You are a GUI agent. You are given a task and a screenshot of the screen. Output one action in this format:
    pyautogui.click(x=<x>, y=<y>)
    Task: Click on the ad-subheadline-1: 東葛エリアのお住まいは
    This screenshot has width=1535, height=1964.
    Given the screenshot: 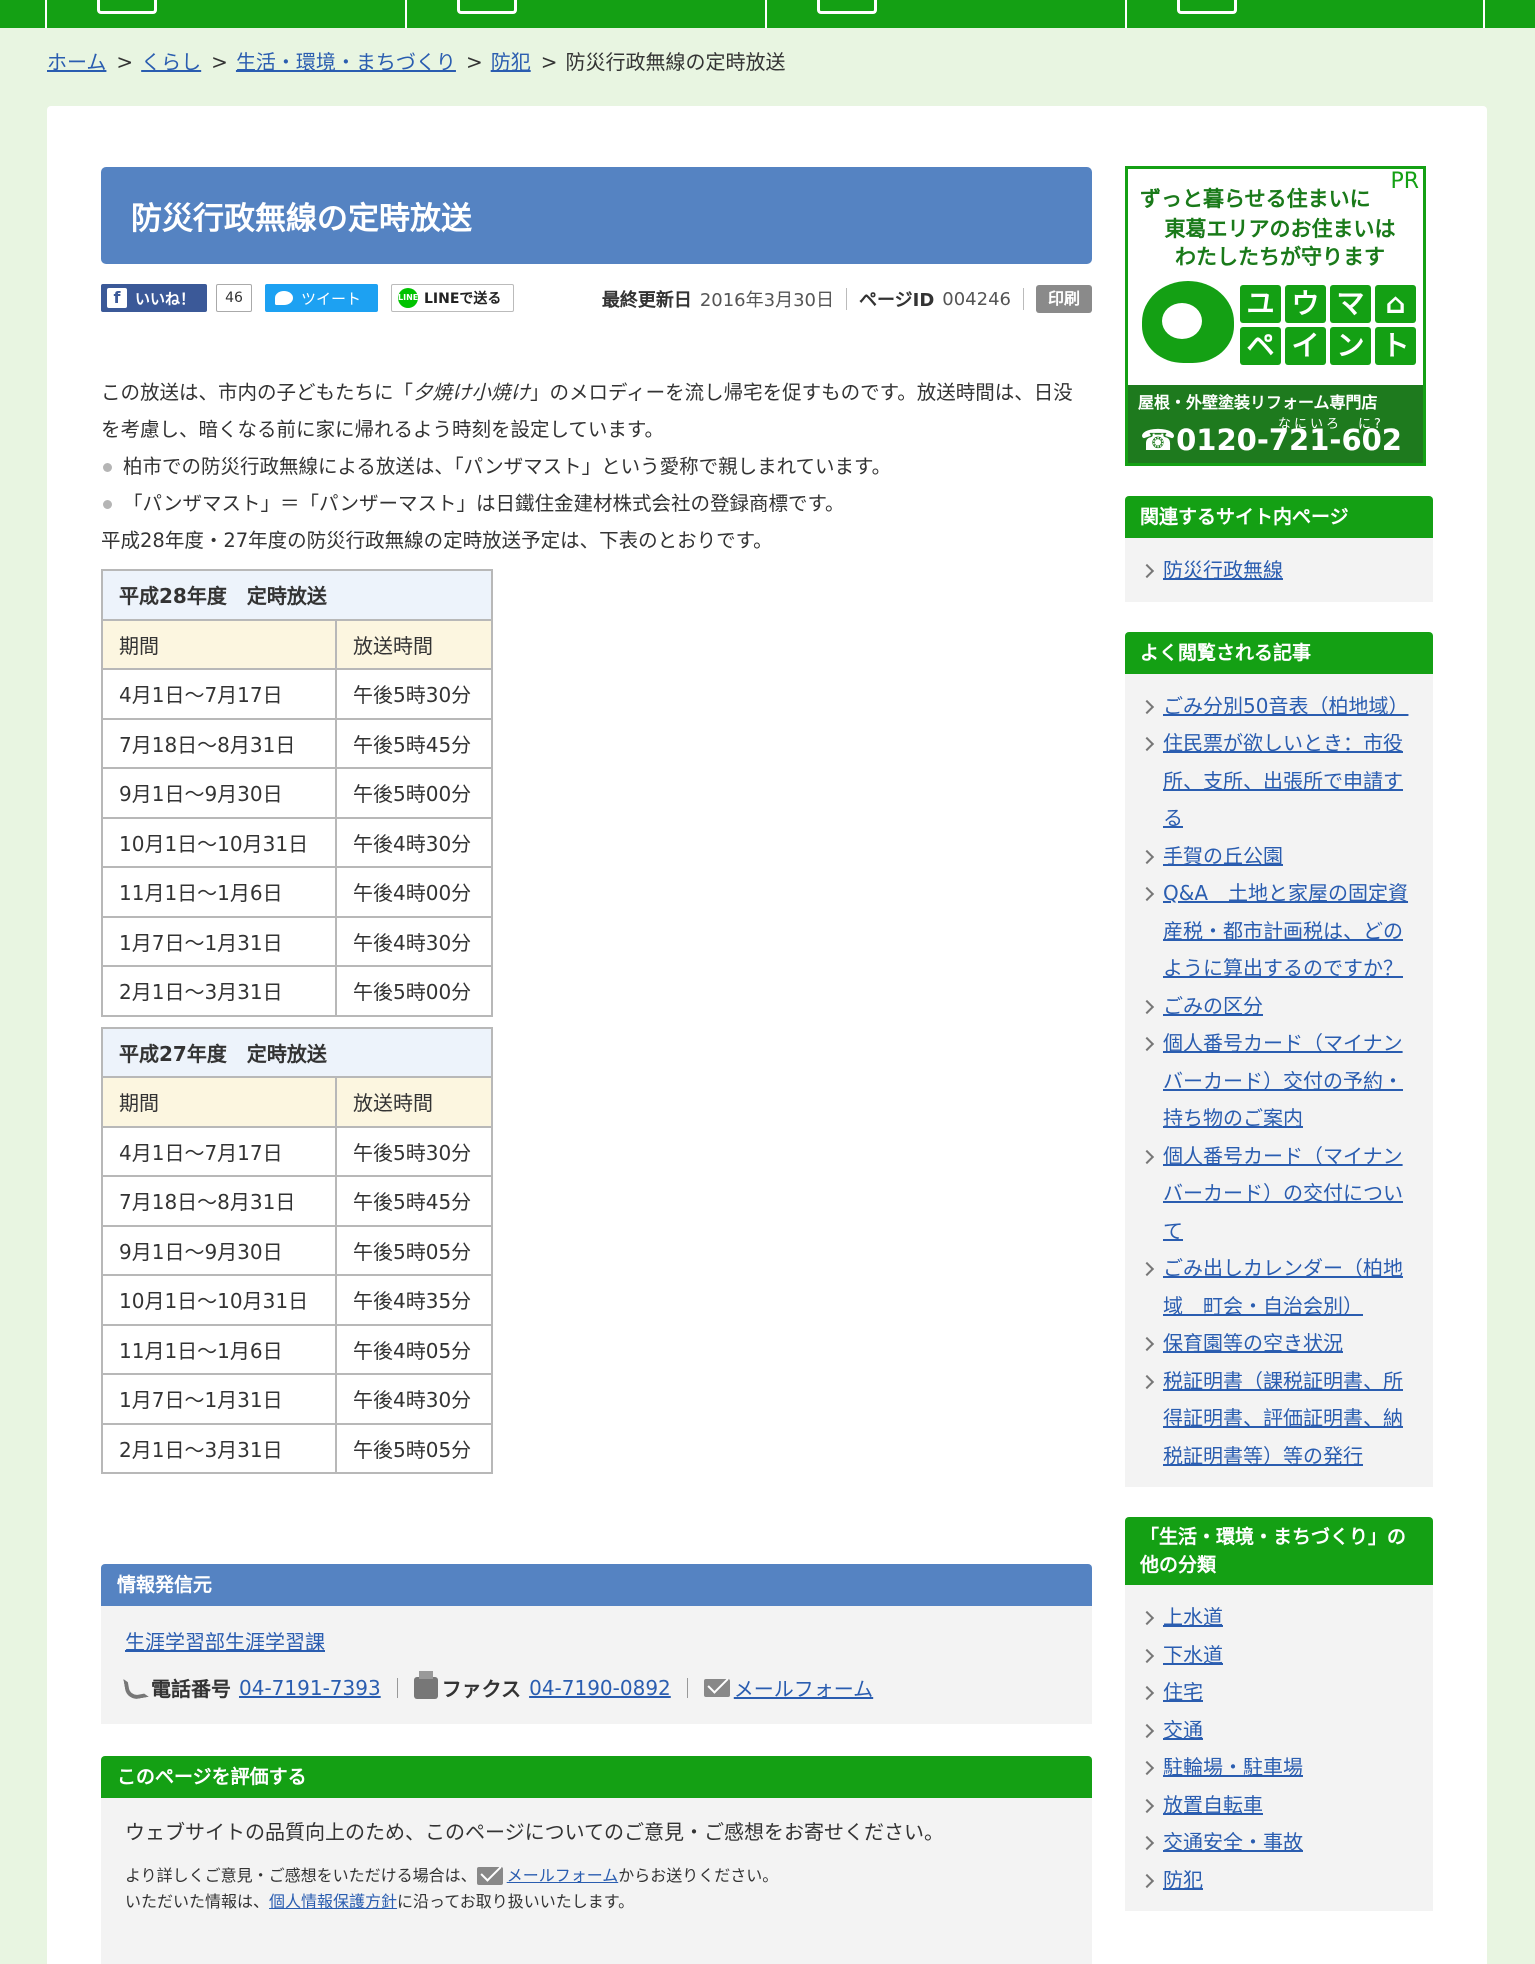 What is the action you would take?
    pyautogui.click(x=1280, y=229)
    